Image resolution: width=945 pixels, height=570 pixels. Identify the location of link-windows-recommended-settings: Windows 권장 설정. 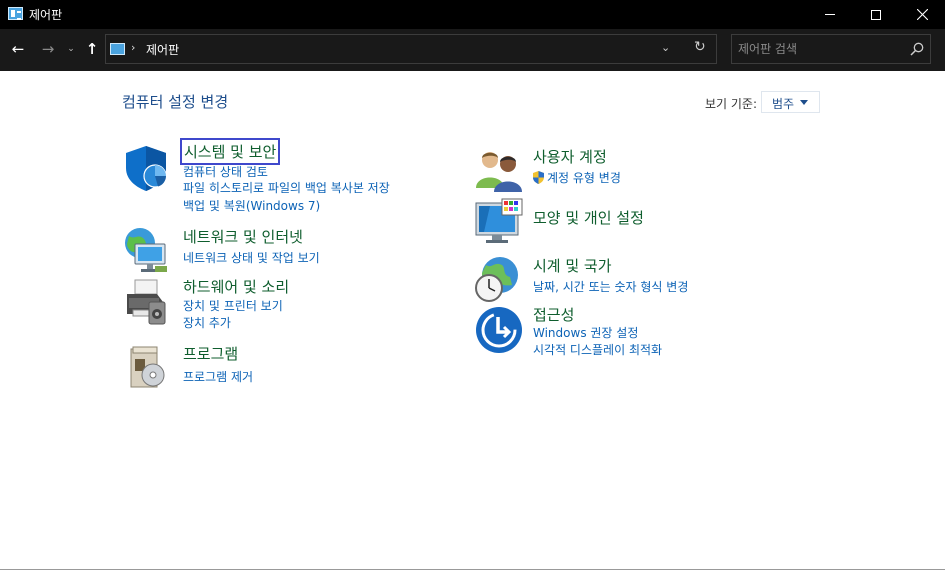
(585, 332).